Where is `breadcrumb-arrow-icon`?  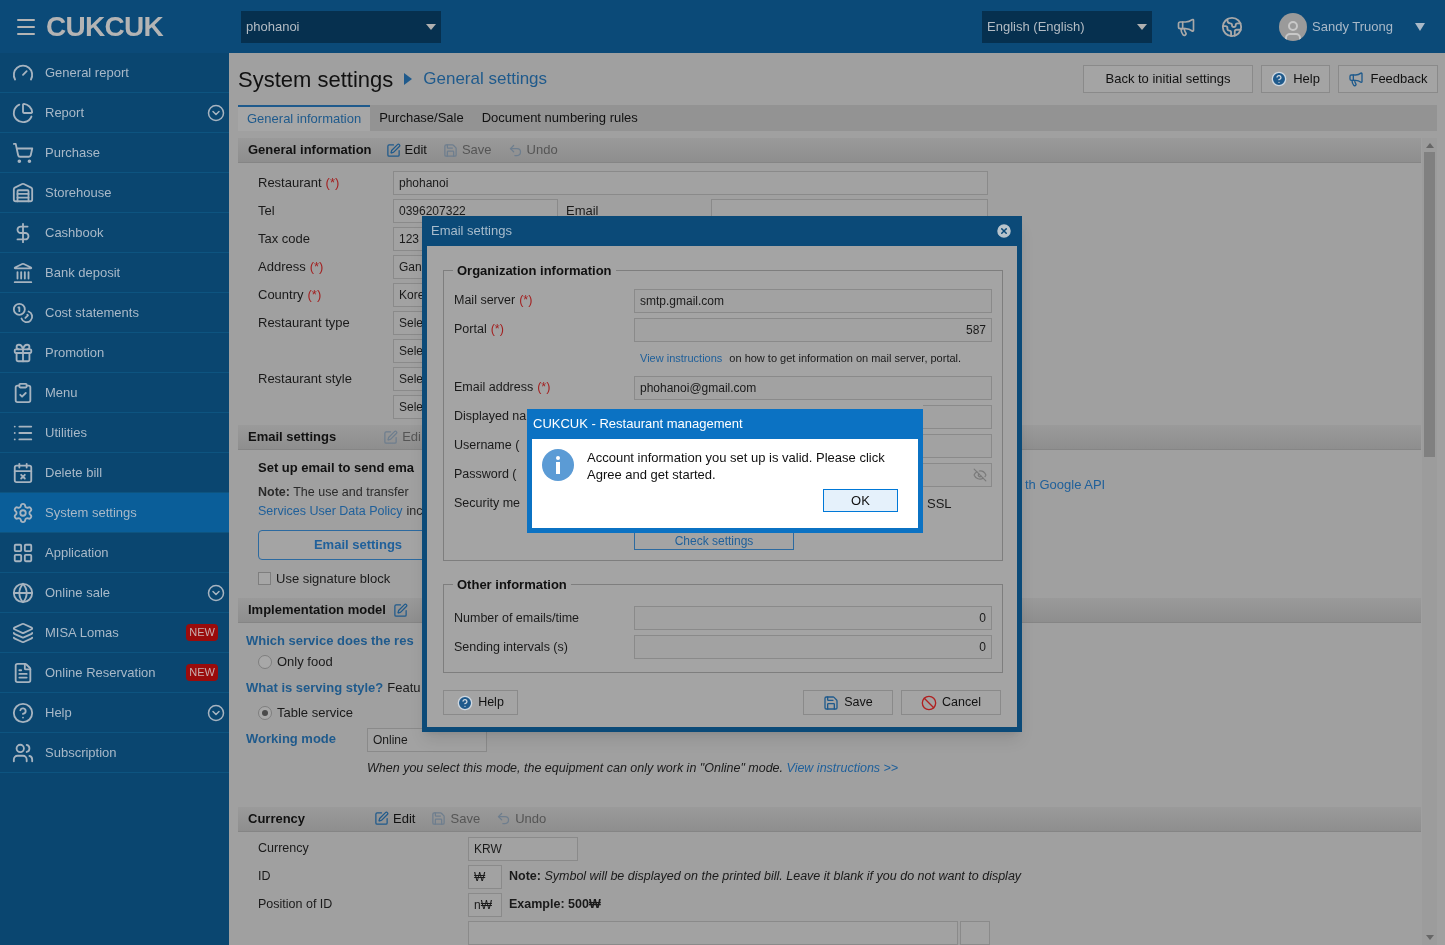 breadcrumb-arrow-icon is located at coordinates (408, 79).